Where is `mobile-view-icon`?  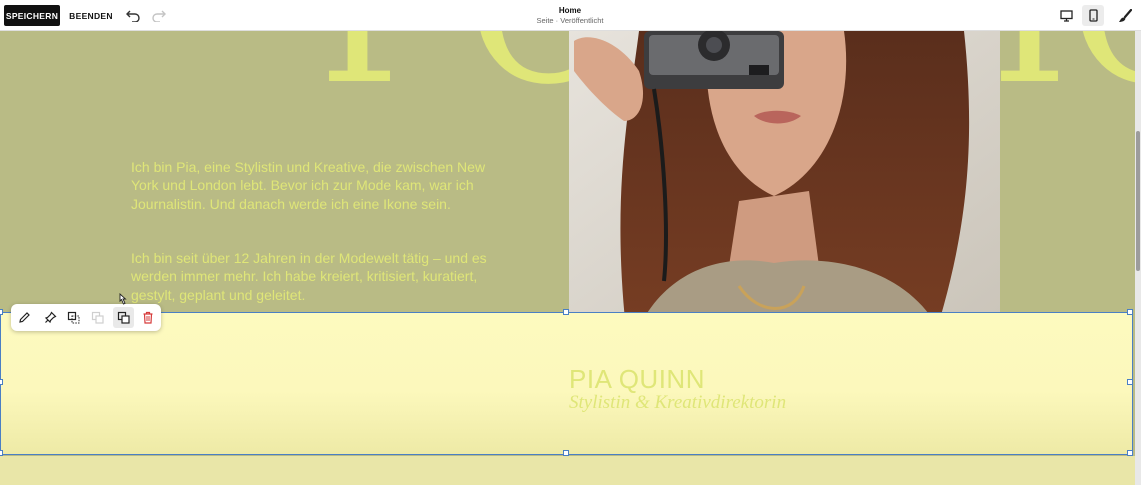
mobile-view-icon is located at coordinates (1093, 15).